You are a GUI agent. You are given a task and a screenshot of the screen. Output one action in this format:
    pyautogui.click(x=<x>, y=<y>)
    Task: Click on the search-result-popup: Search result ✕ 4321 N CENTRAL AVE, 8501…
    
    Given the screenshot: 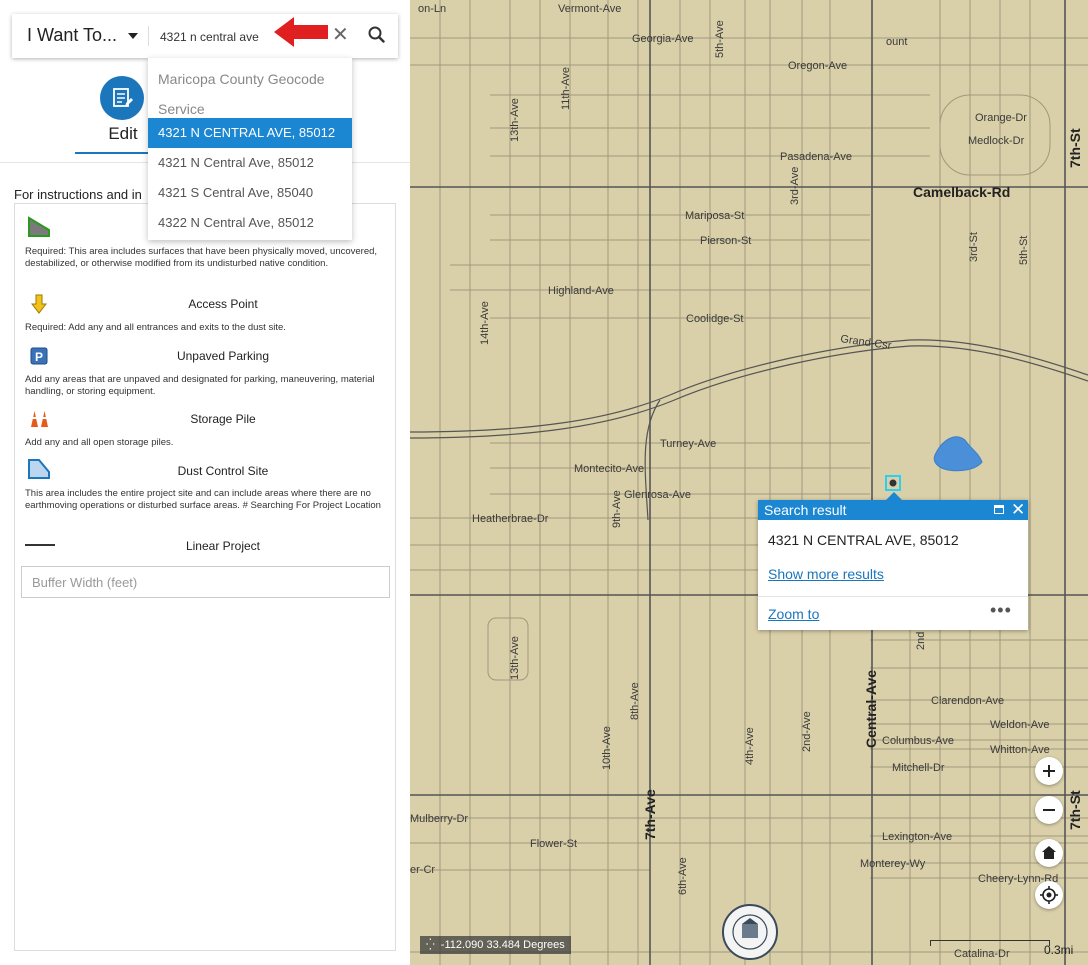 What is the action you would take?
    pyautogui.click(x=893, y=561)
    